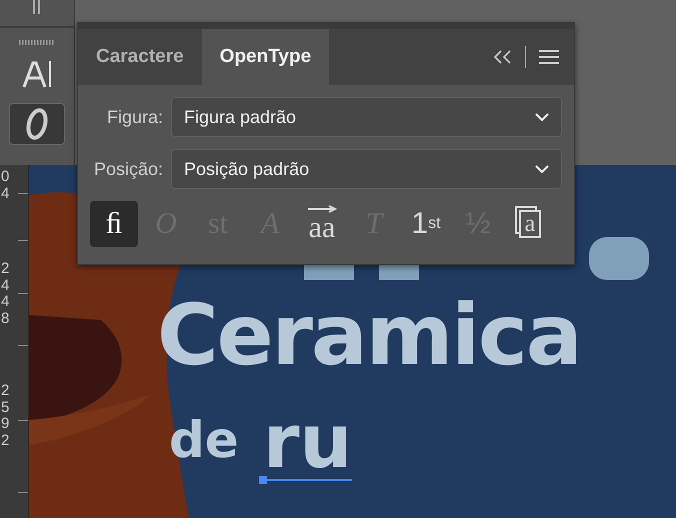  What do you see at coordinates (266, 57) in the screenshot?
I see `panel-tab: OpenType` at bounding box center [266, 57].